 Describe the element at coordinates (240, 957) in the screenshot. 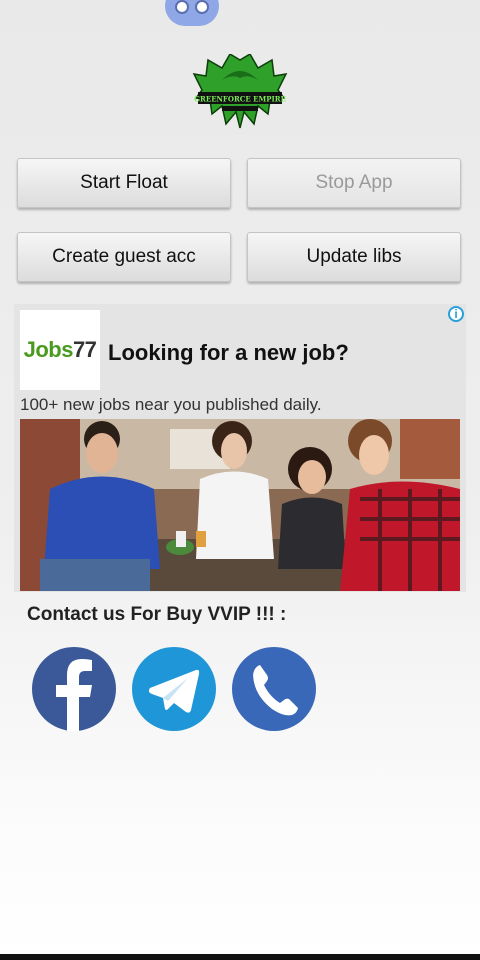

I see `bottom-edge-bar` at that location.